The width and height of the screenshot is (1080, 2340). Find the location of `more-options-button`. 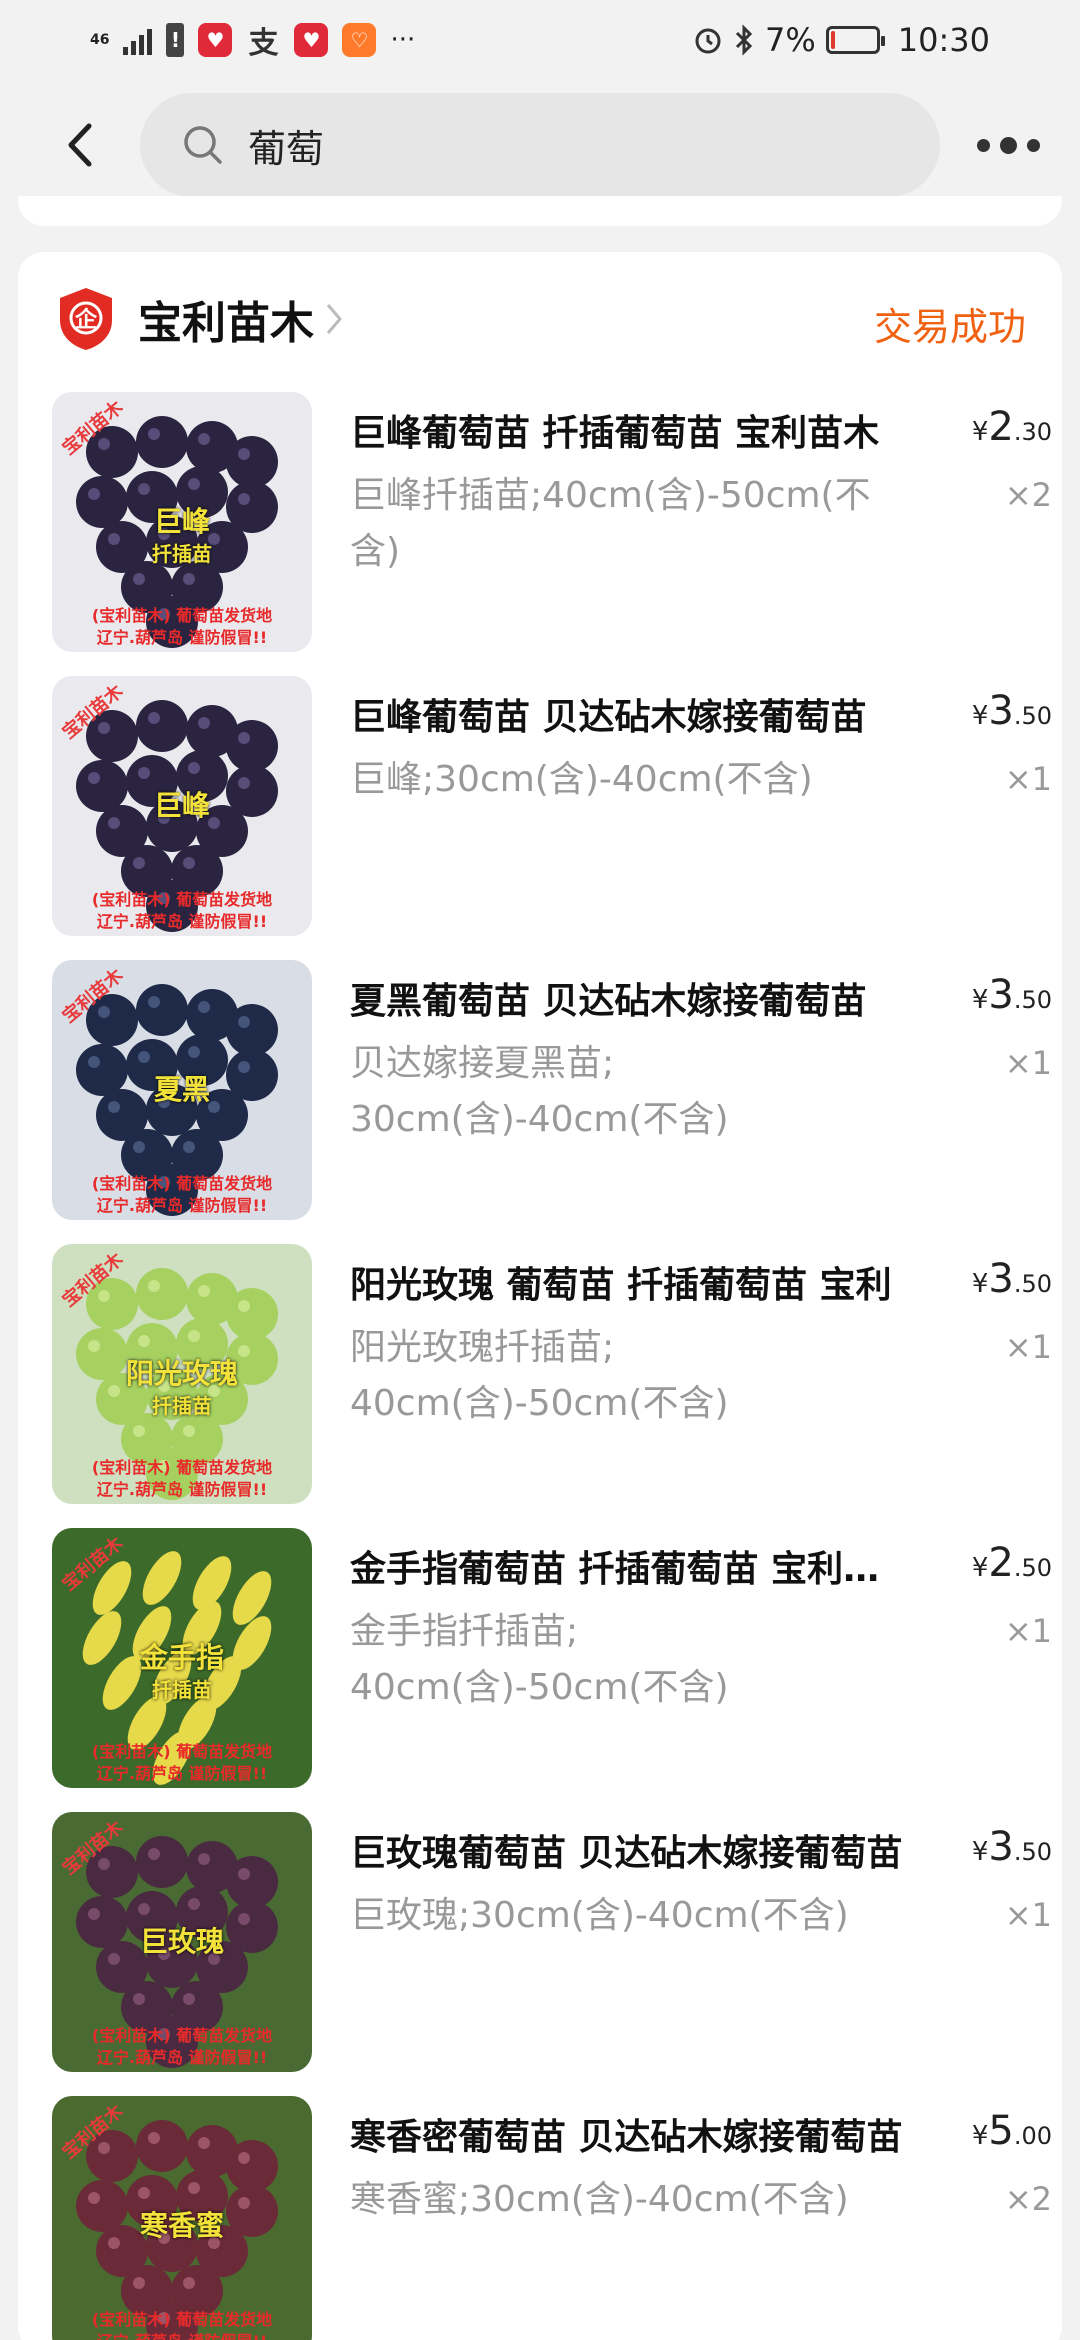

more-options-button is located at coordinates (1008, 145).